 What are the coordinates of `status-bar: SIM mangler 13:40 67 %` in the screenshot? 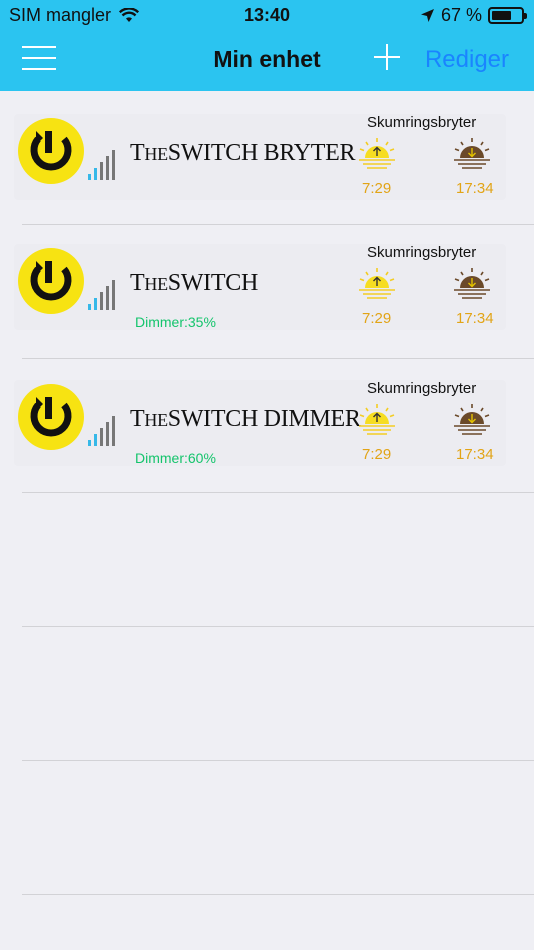 It's located at (267, 15).